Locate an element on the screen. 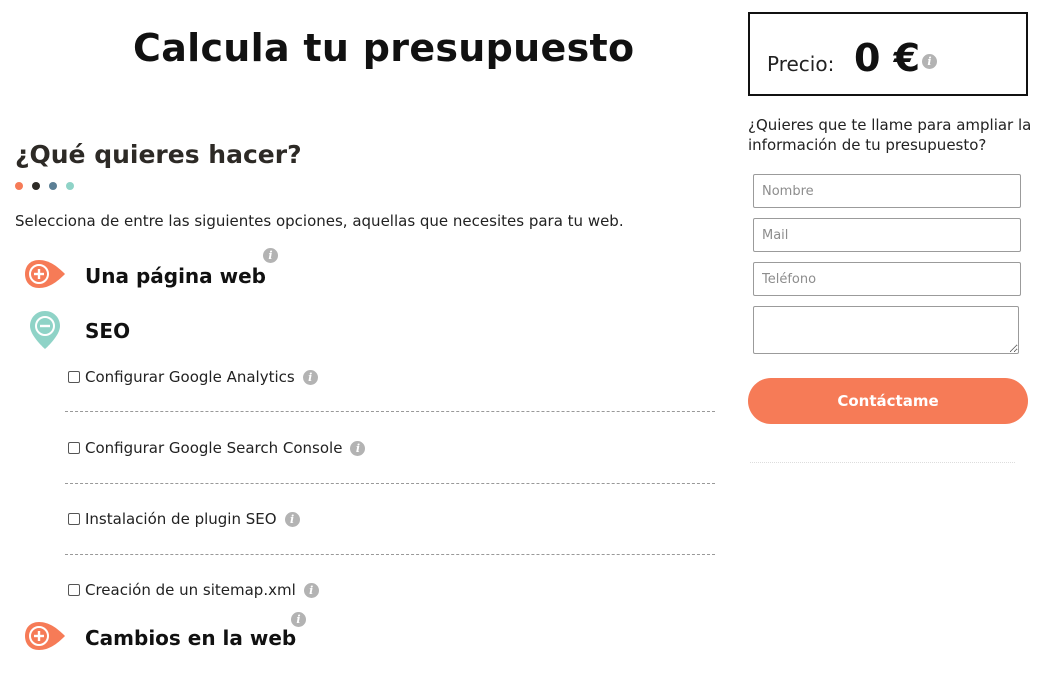  section-heading: ¿Qué quieres hacer? is located at coordinates (158, 154).